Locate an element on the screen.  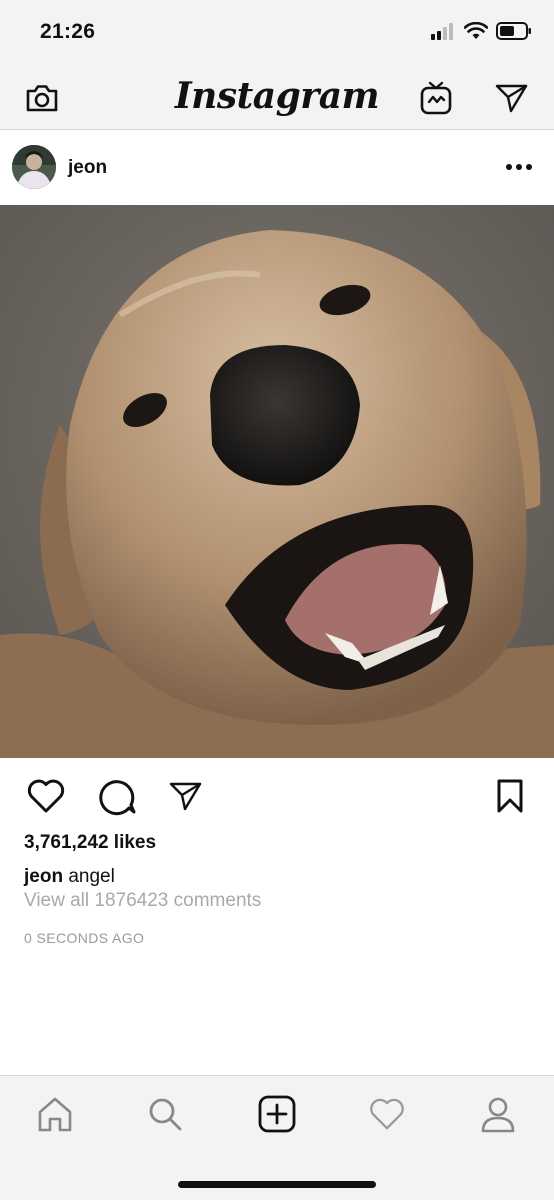
like-count: 3,761,242 likes is located at coordinates (90, 843).